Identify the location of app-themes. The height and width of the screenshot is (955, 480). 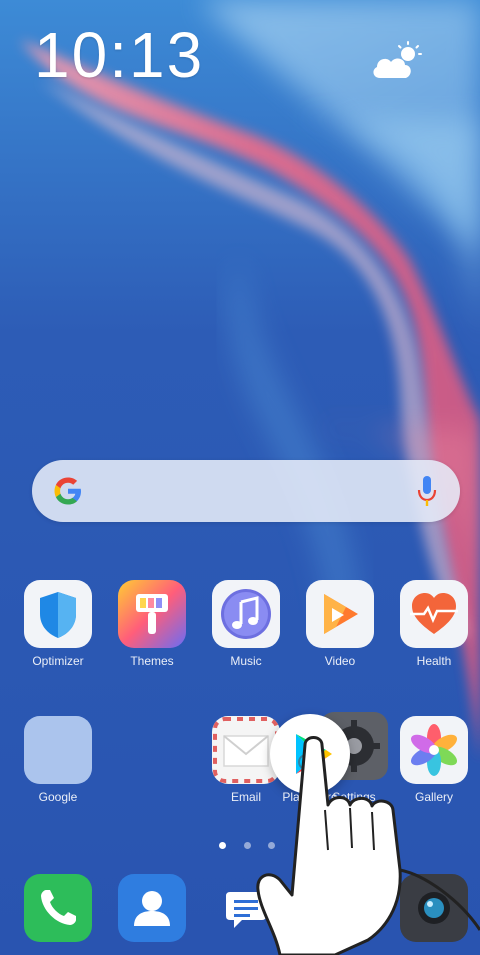
(152, 614).